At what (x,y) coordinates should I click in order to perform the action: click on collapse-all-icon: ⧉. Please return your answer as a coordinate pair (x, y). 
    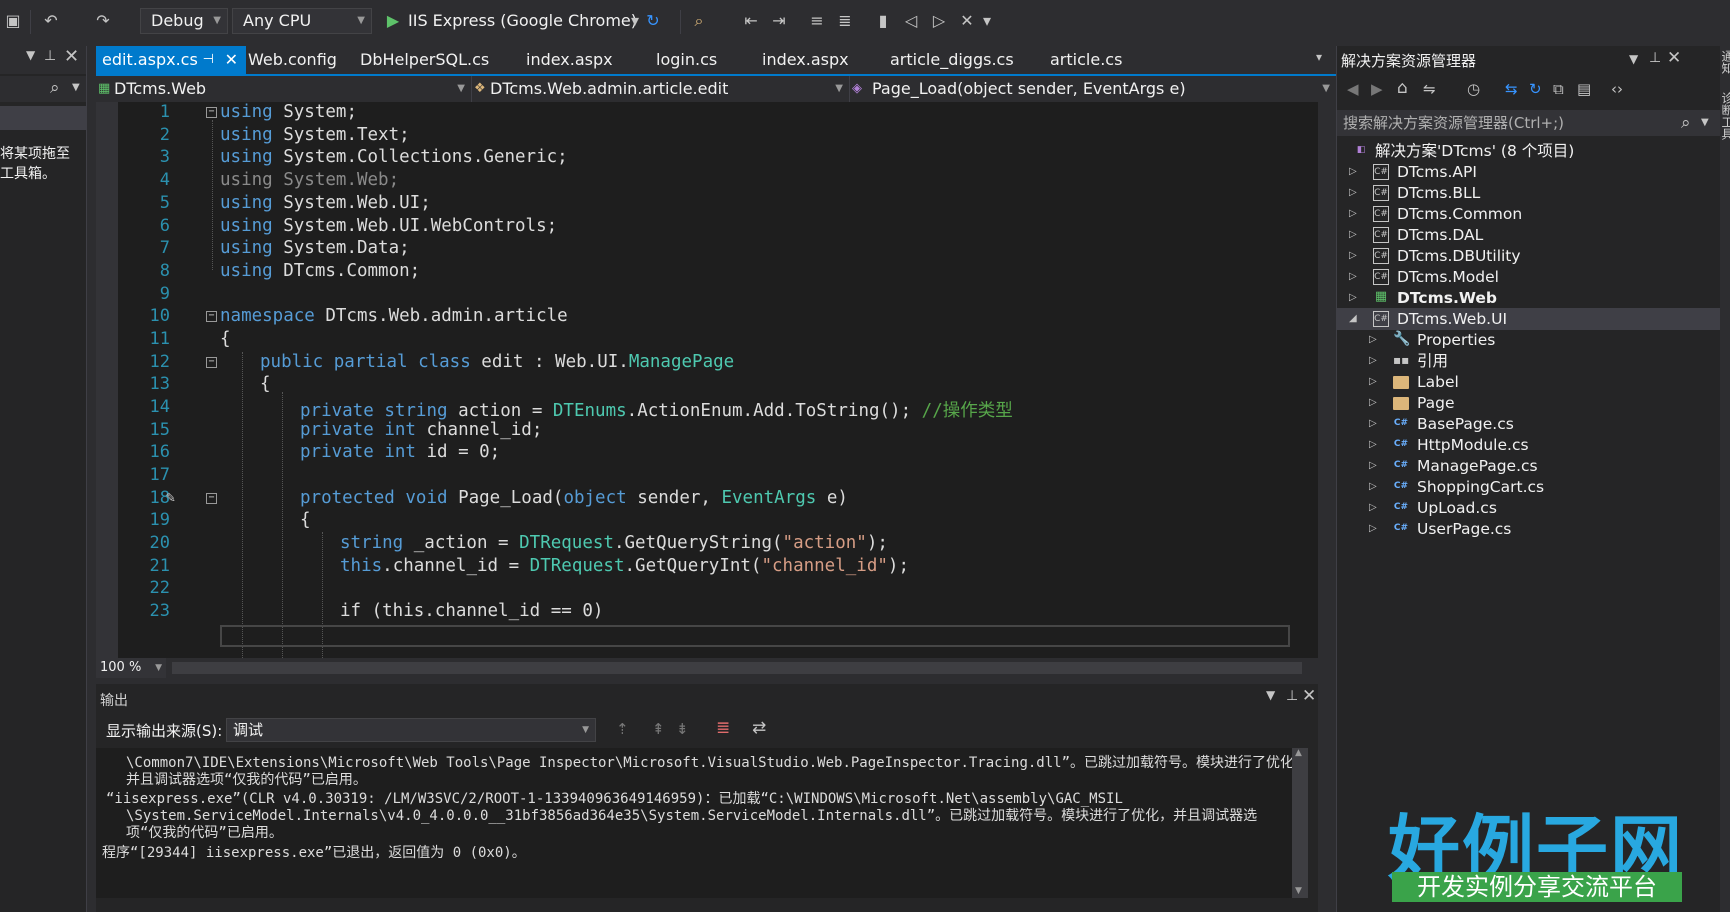
    Looking at the image, I should click on (1558, 89).